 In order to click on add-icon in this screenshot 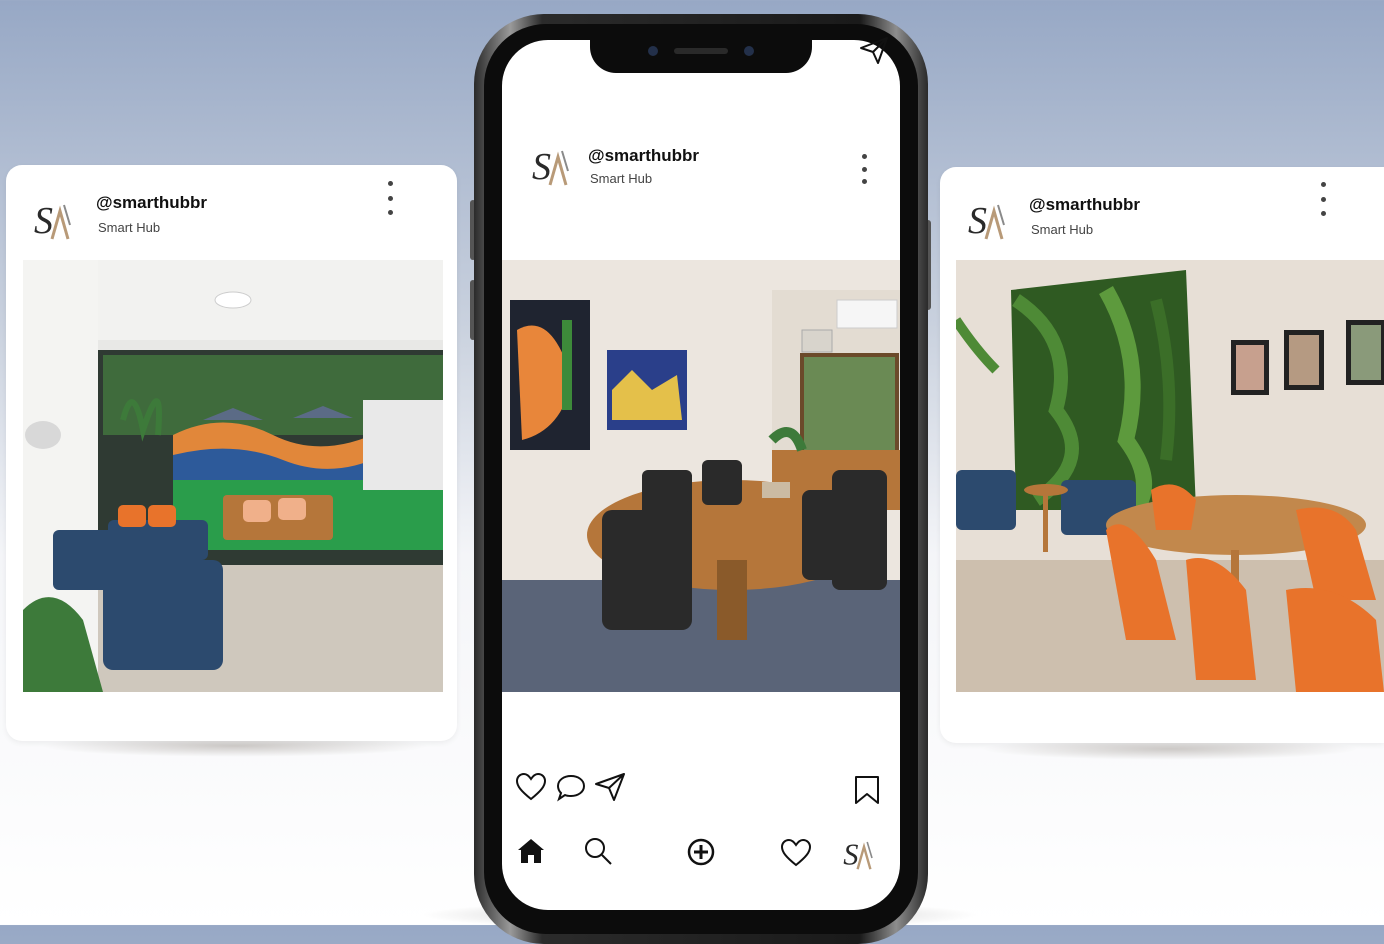, I will do `click(701, 852)`.